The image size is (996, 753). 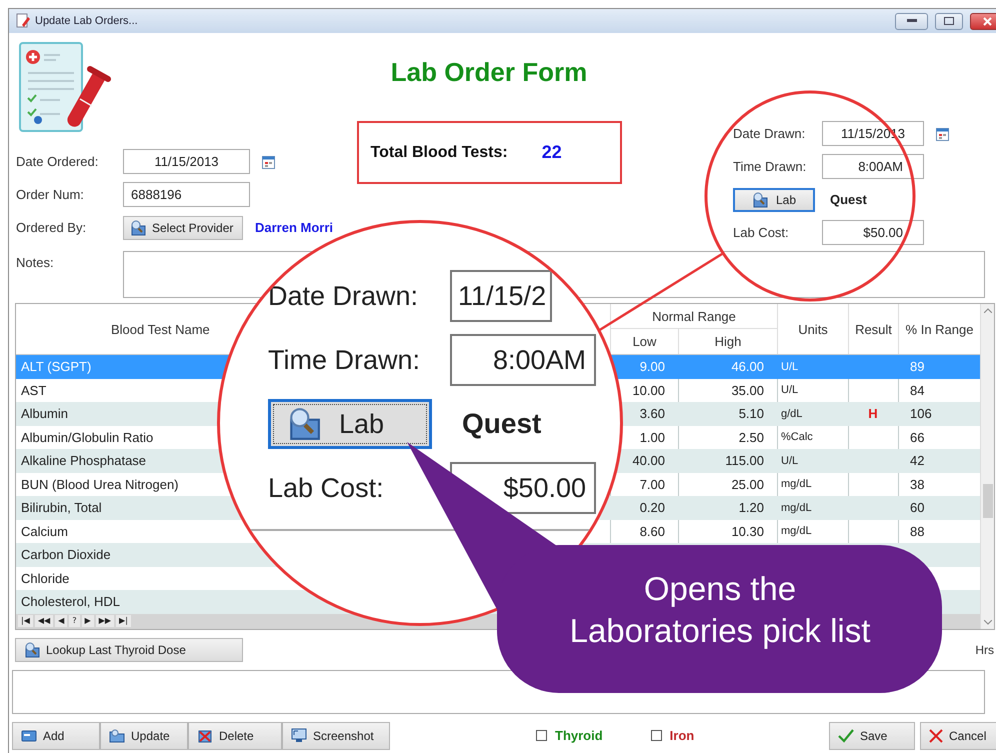 I want to click on input-field: 6888196, so click(x=186, y=194).